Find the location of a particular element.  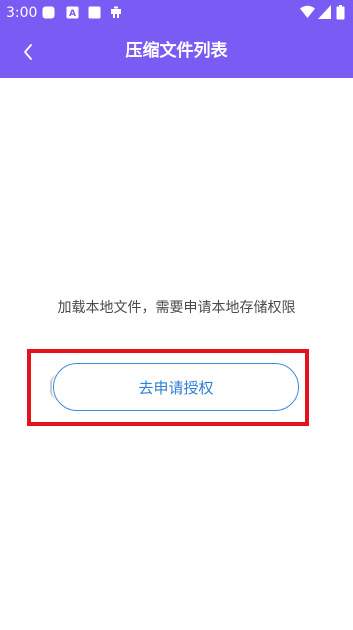

page-title: 压缩文件列表 is located at coordinates (176, 51).